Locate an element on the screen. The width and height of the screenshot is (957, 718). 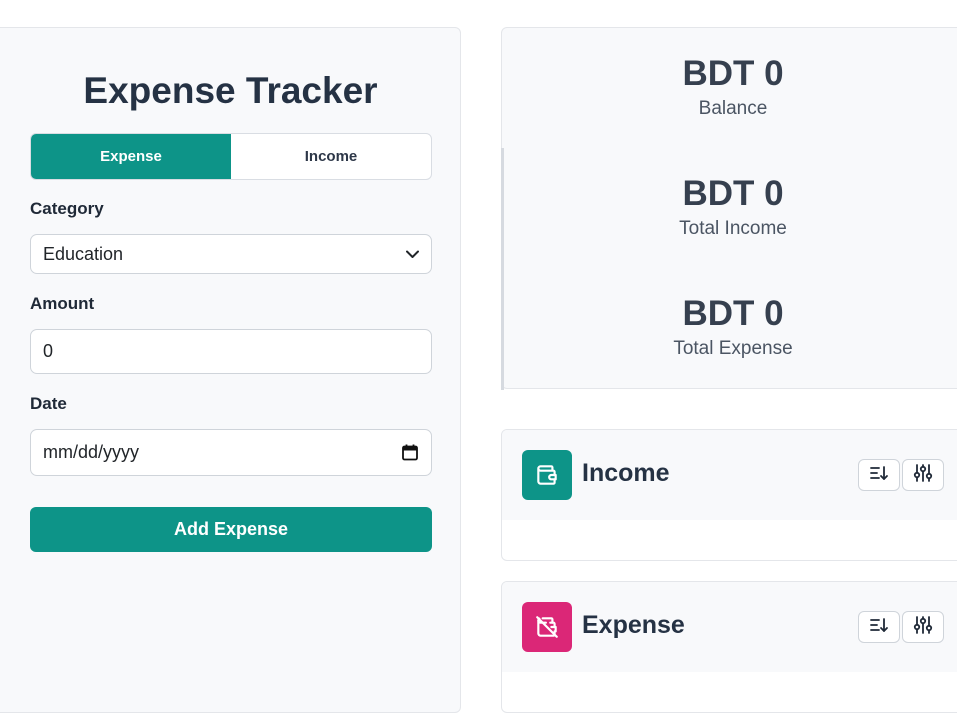
date-placeholder: mm/dd/yyyy is located at coordinates (91, 452).